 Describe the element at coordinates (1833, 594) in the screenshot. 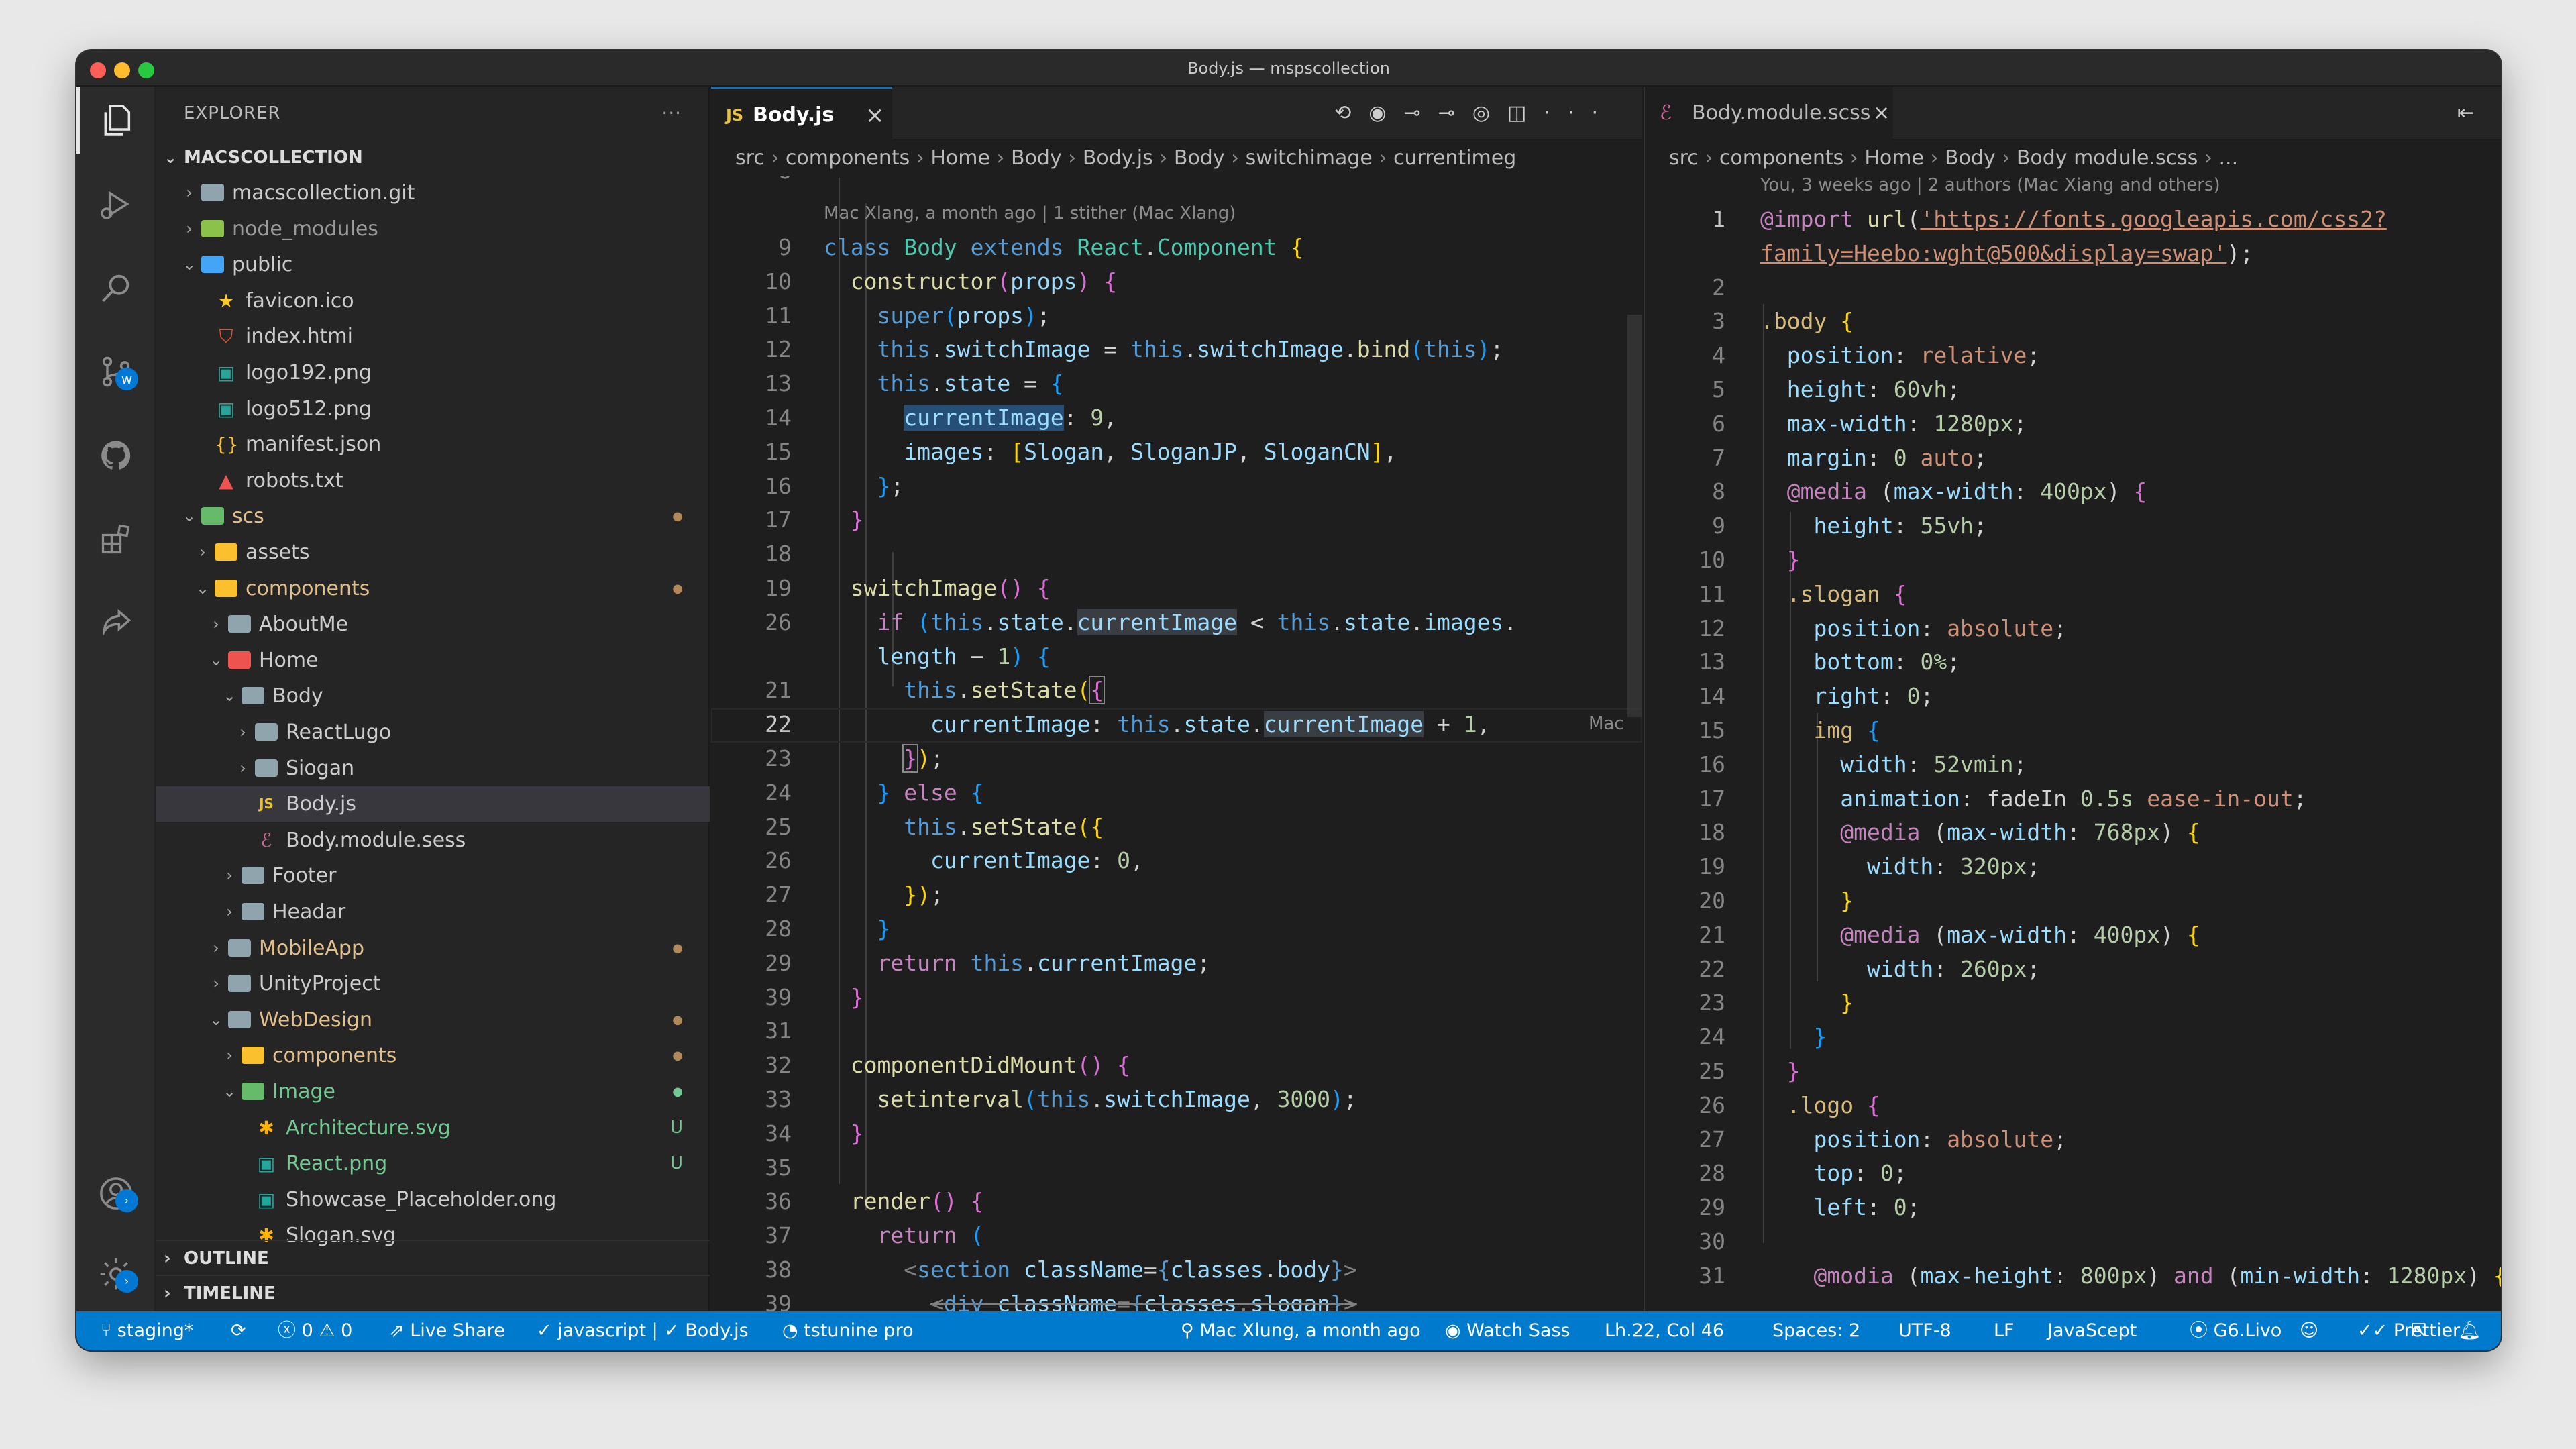

I see `code-line: .slogan {` at that location.